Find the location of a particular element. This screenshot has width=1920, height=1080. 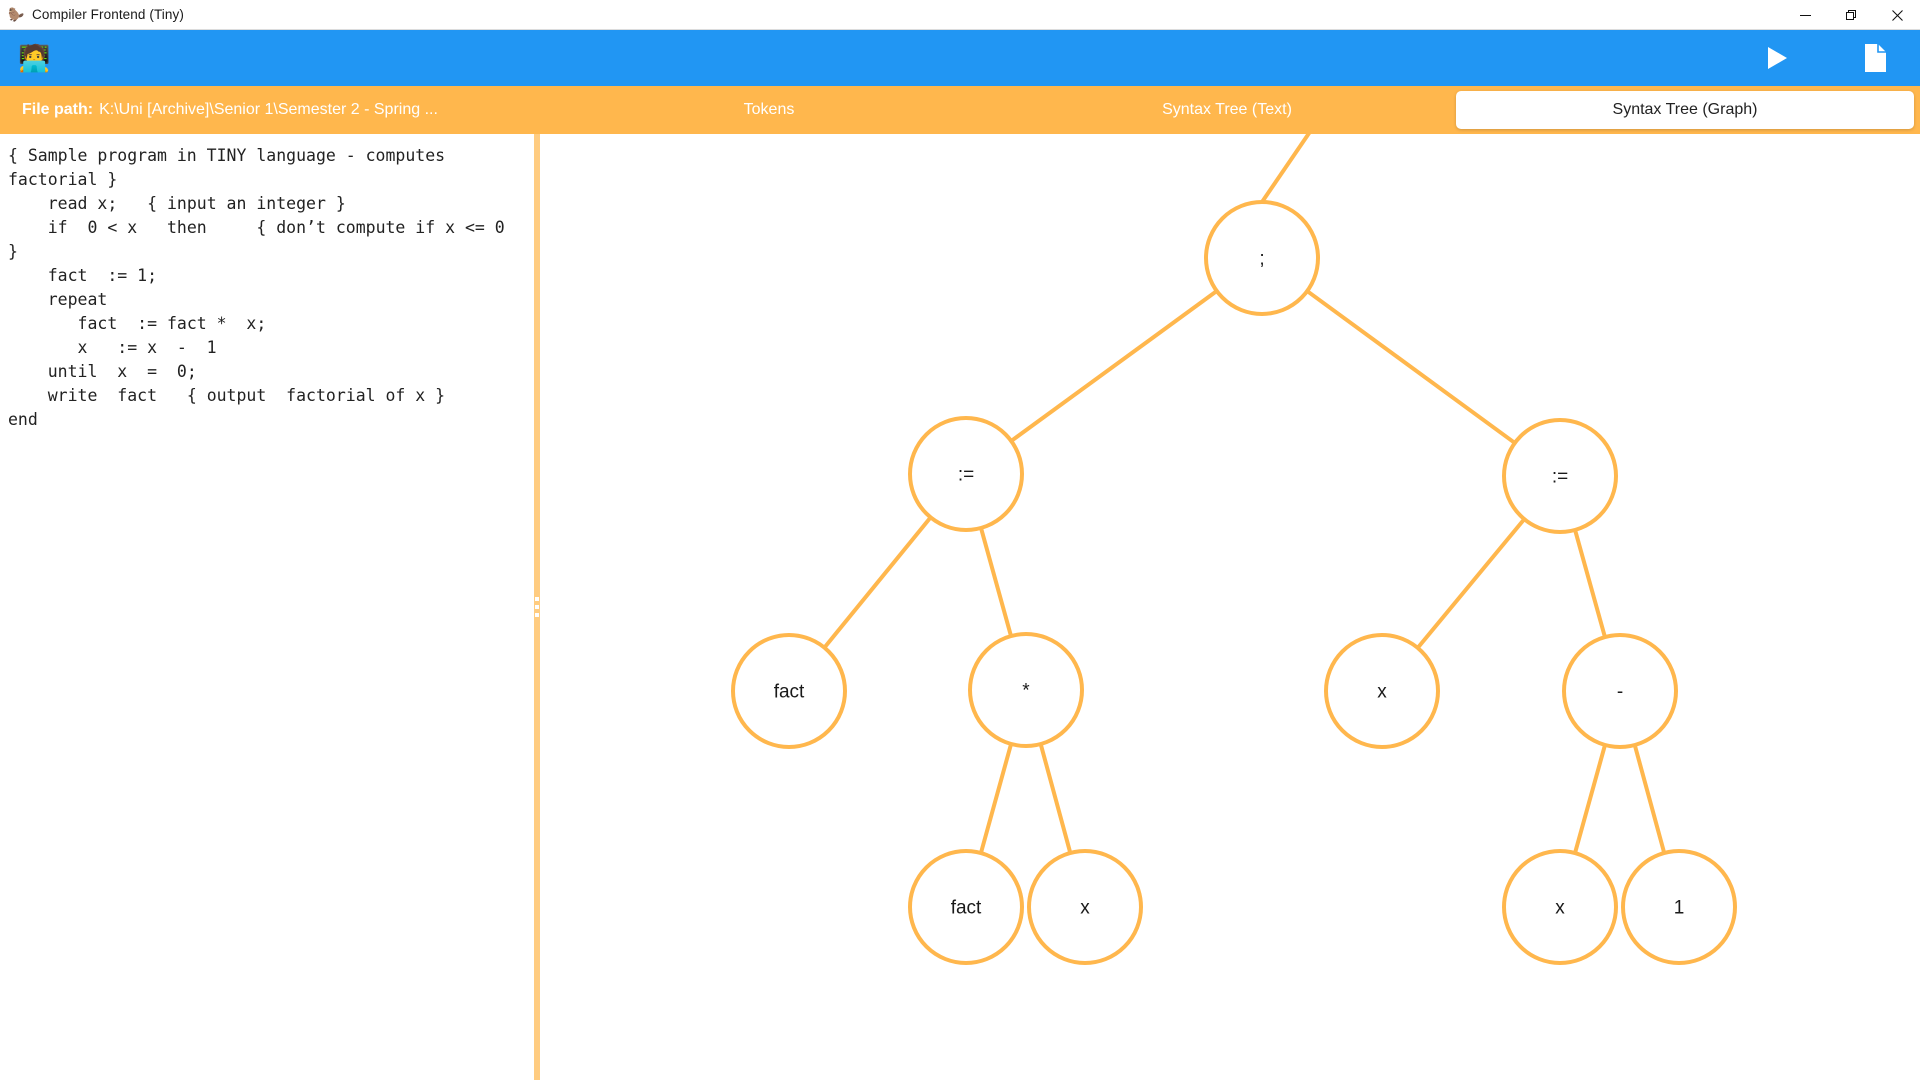

graph-node-sub: - is located at coordinates (1620, 691).